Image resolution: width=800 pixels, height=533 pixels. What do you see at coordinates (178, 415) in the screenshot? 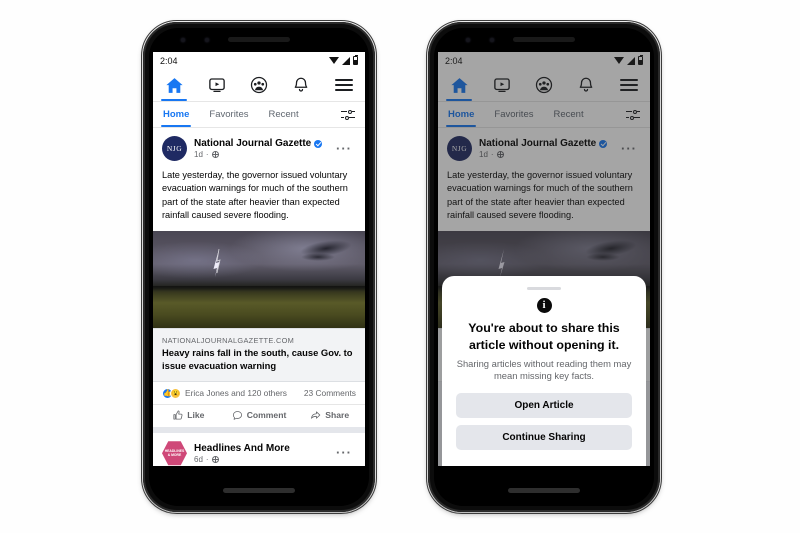
I see `thumbs-up-icon` at bounding box center [178, 415].